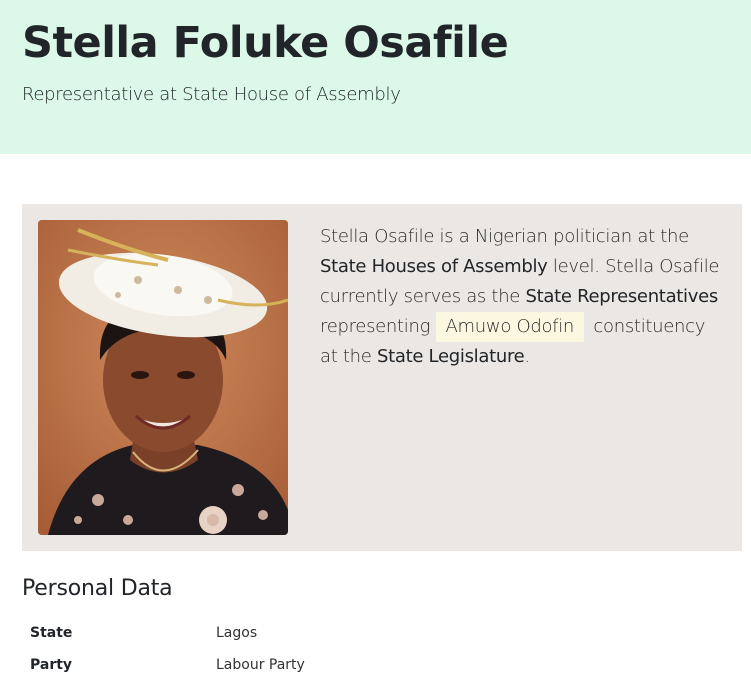  What do you see at coordinates (450, 356) in the screenshot?
I see `legislature-name: State Legislature` at bounding box center [450, 356].